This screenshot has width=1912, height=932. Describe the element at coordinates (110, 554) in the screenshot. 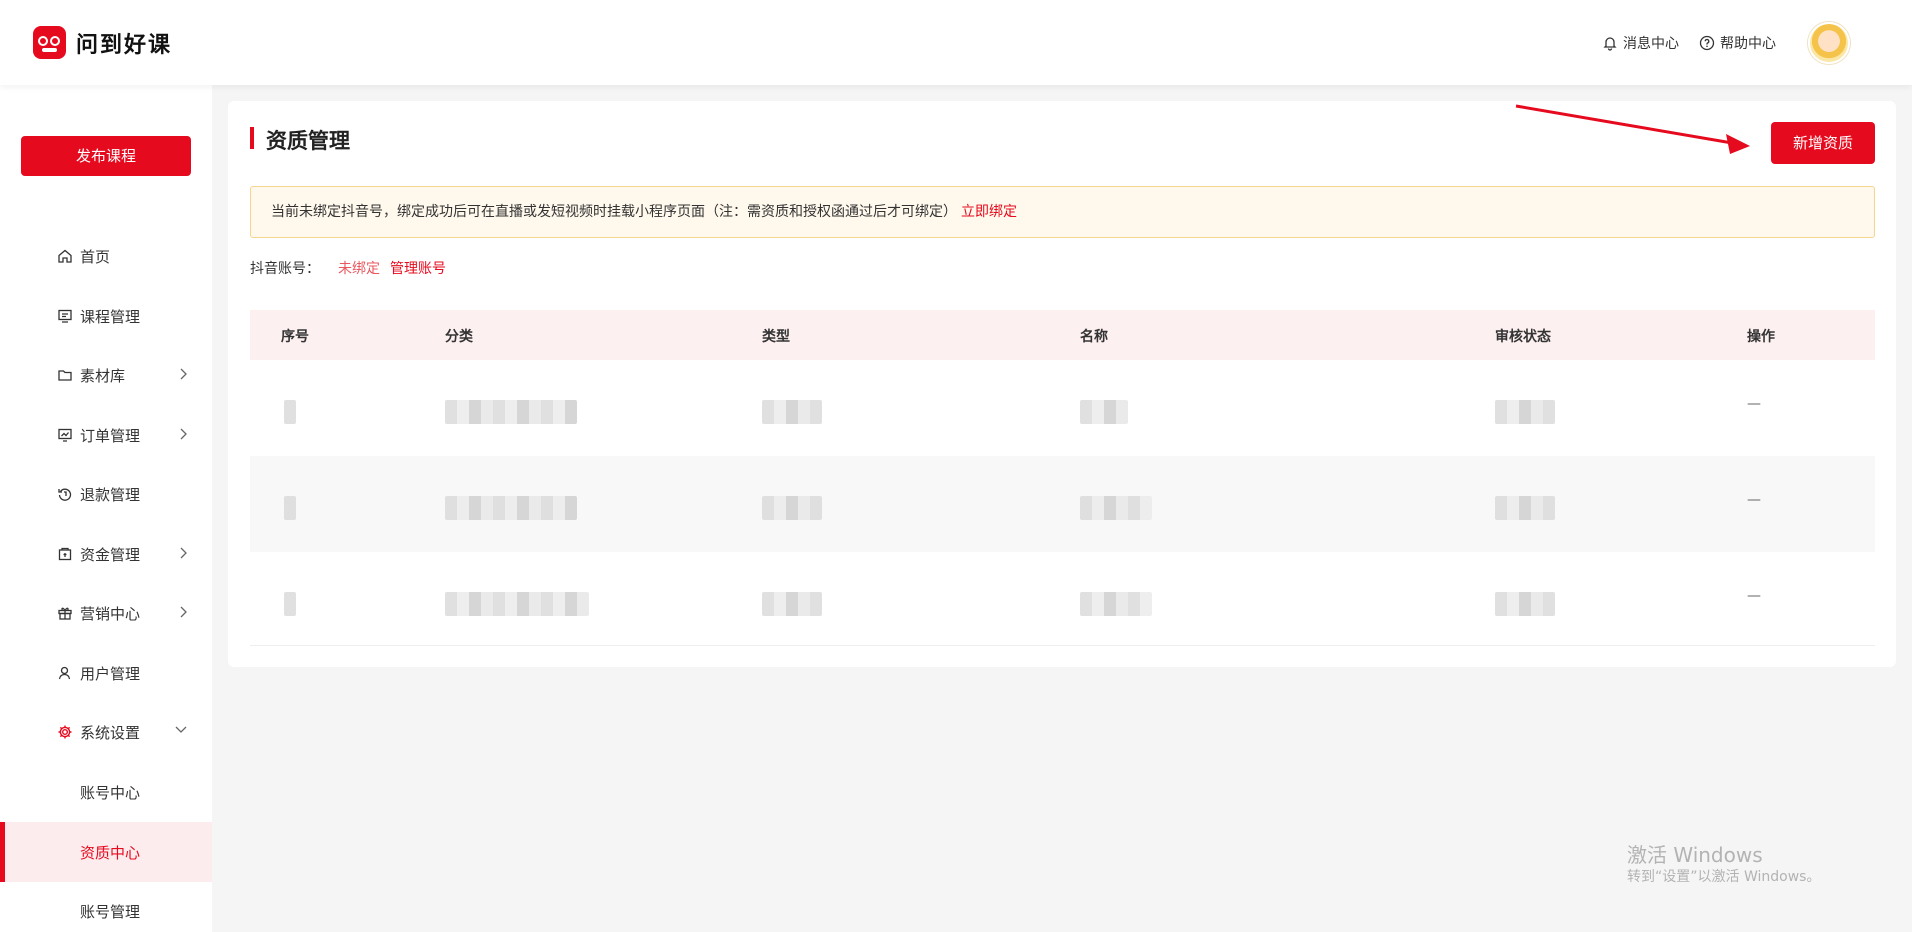

I see `sidebar-item-label: 资金管理` at that location.